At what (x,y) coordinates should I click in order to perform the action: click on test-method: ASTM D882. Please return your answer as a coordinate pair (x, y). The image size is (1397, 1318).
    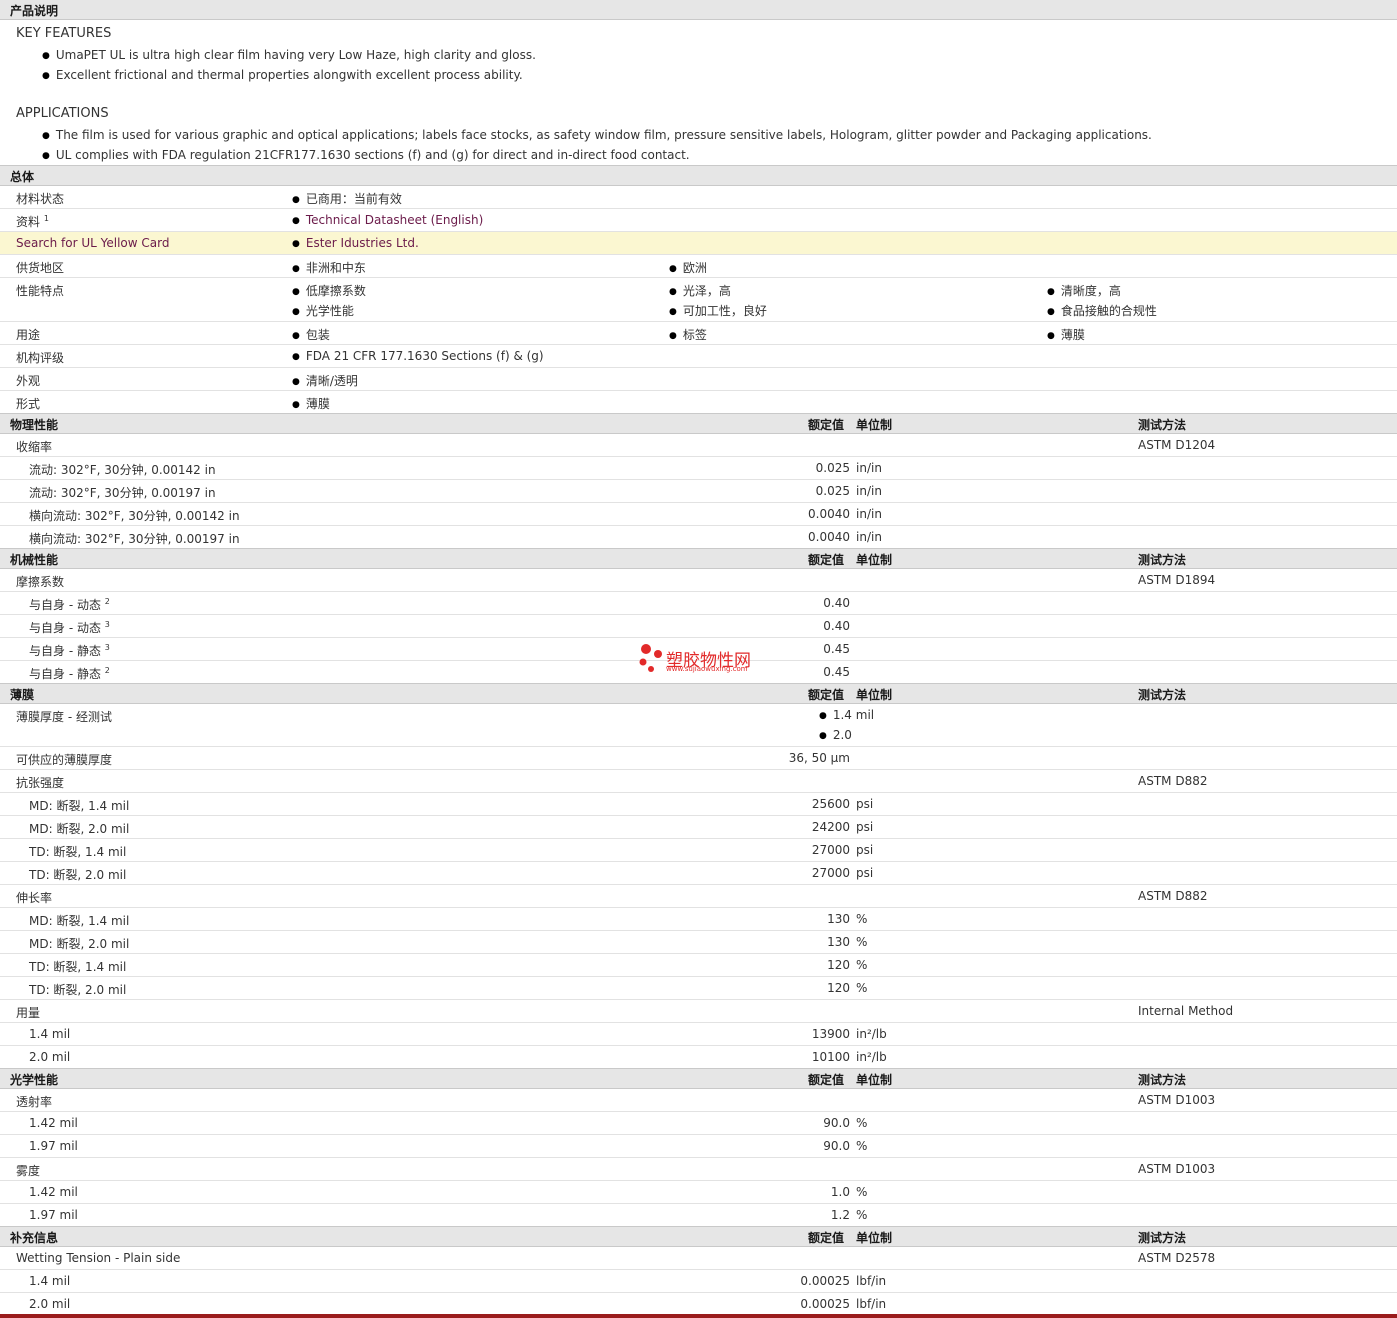
    Looking at the image, I should click on (1173, 781).